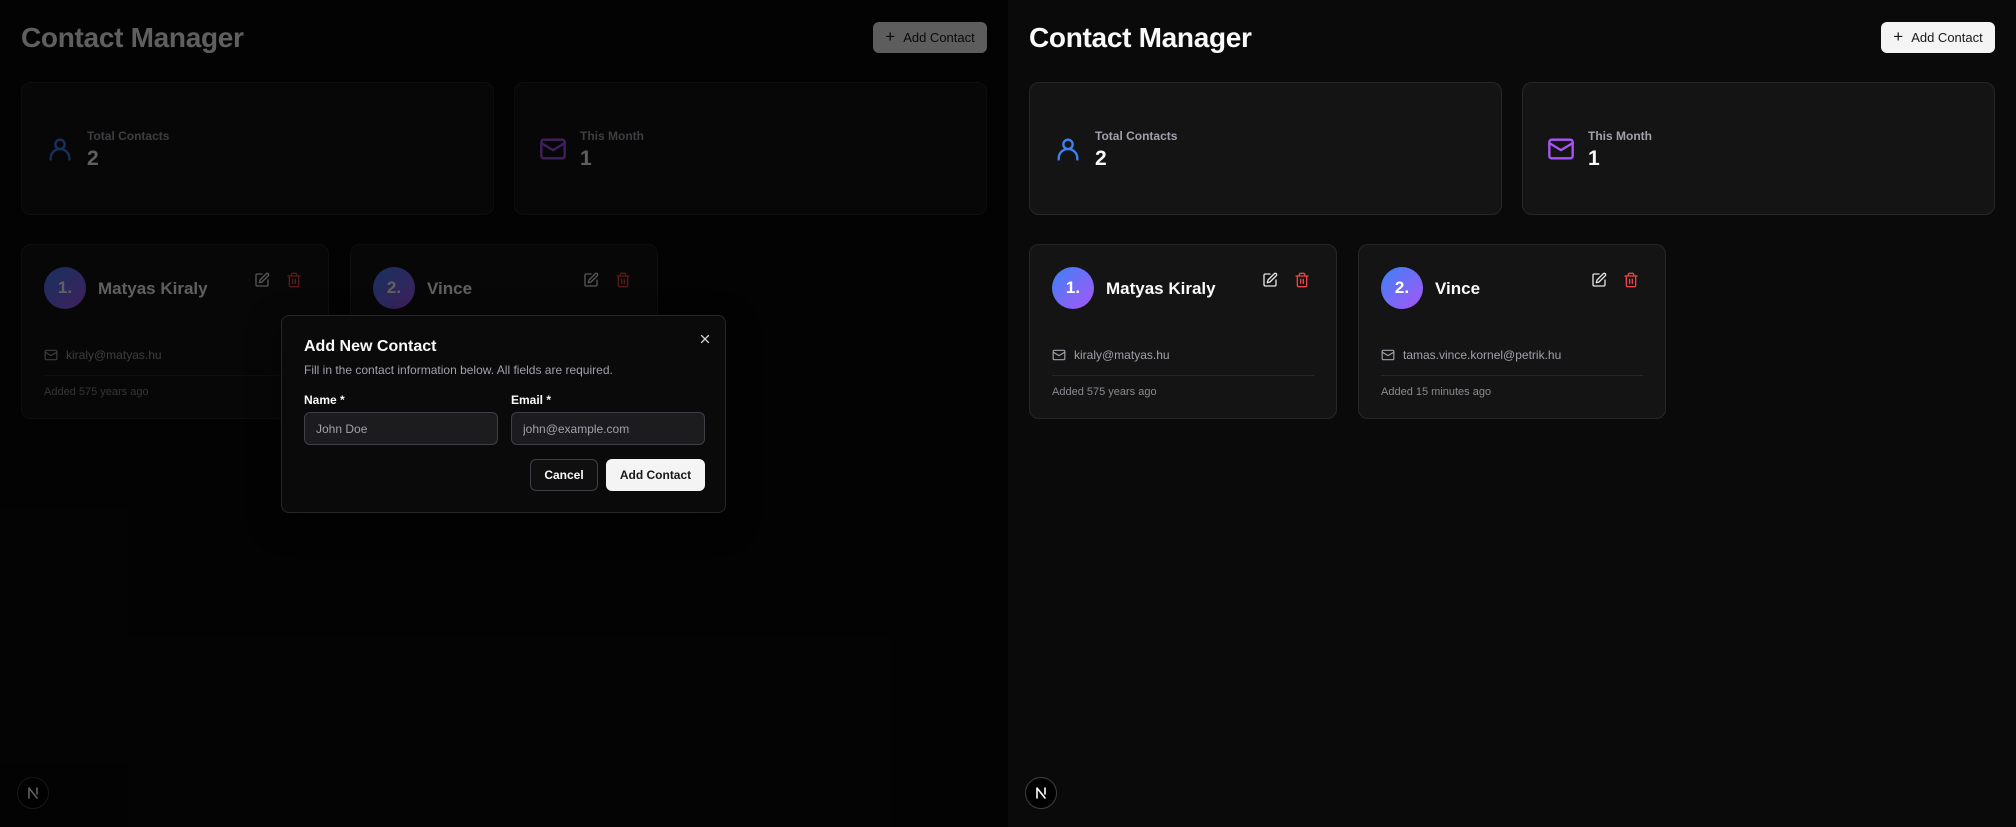  What do you see at coordinates (370, 346) in the screenshot?
I see `dialog-title: Add New Contact` at bounding box center [370, 346].